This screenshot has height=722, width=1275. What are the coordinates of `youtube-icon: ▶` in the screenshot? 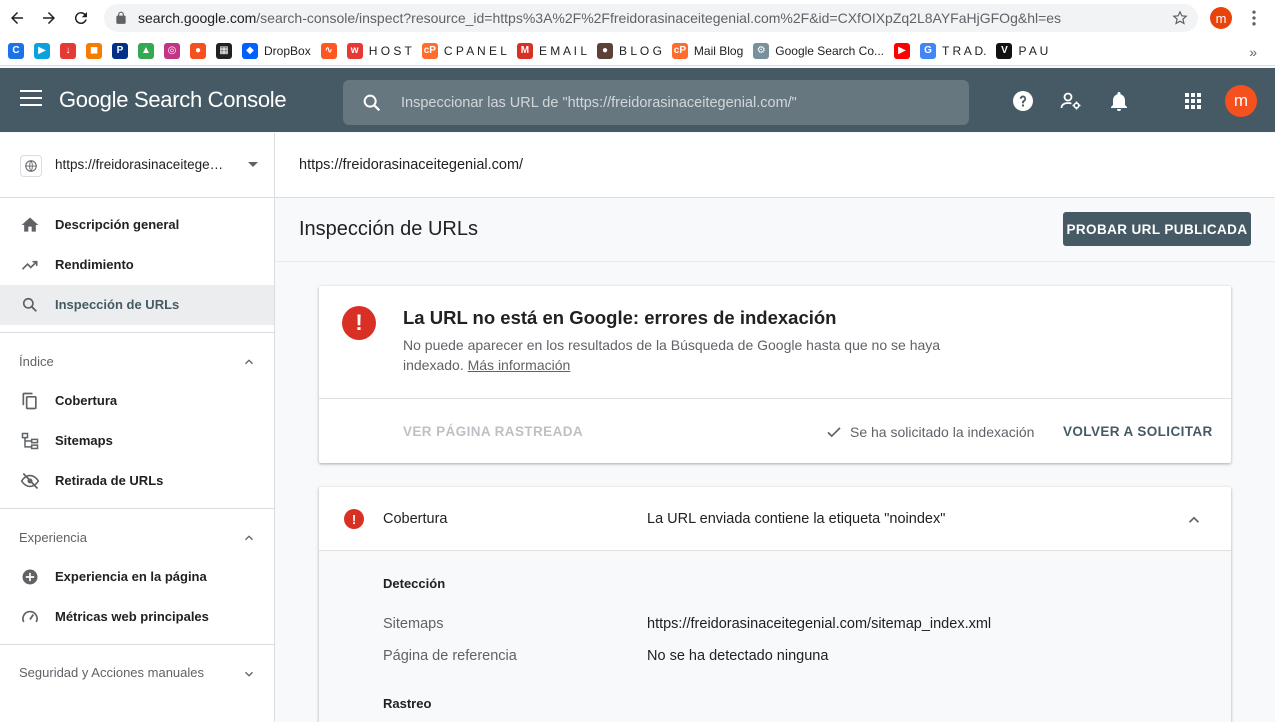 It's located at (902, 50).